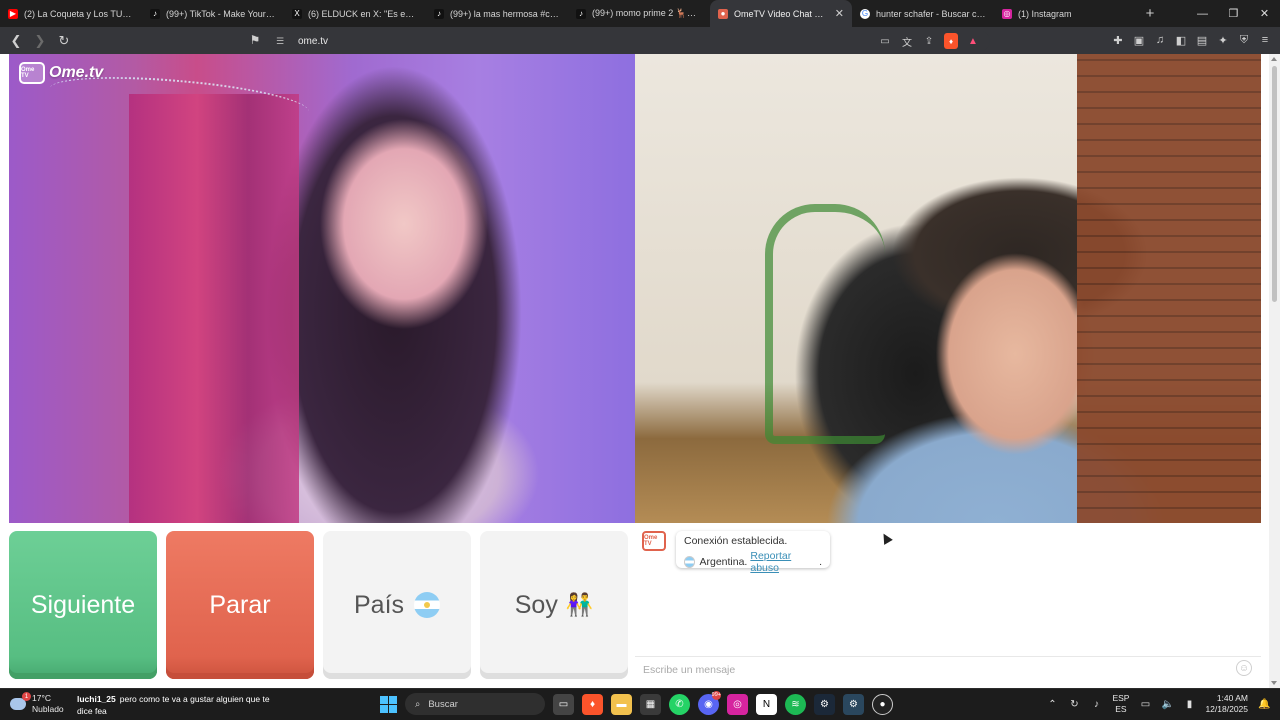 This screenshot has width=1280, height=720. Describe the element at coordinates (1160, 40) in the screenshot. I see `media-icon: ♫` at that location.